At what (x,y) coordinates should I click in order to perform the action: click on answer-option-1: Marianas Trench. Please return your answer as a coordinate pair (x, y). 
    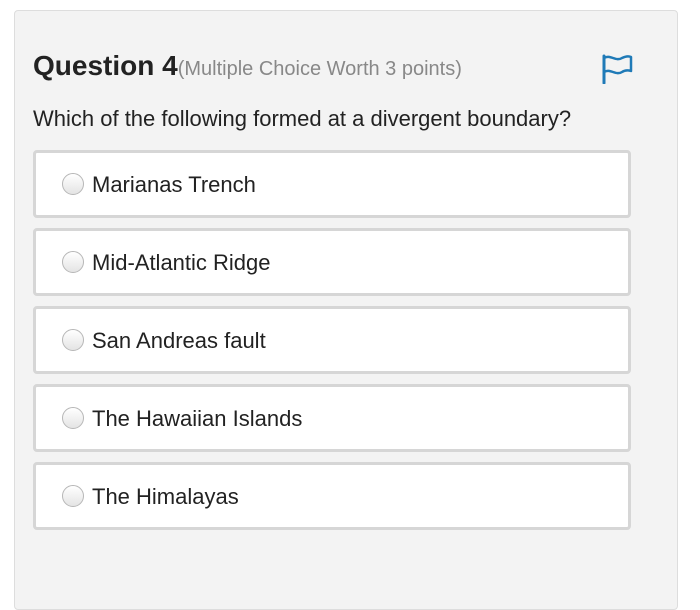
    Looking at the image, I should click on (332, 184).